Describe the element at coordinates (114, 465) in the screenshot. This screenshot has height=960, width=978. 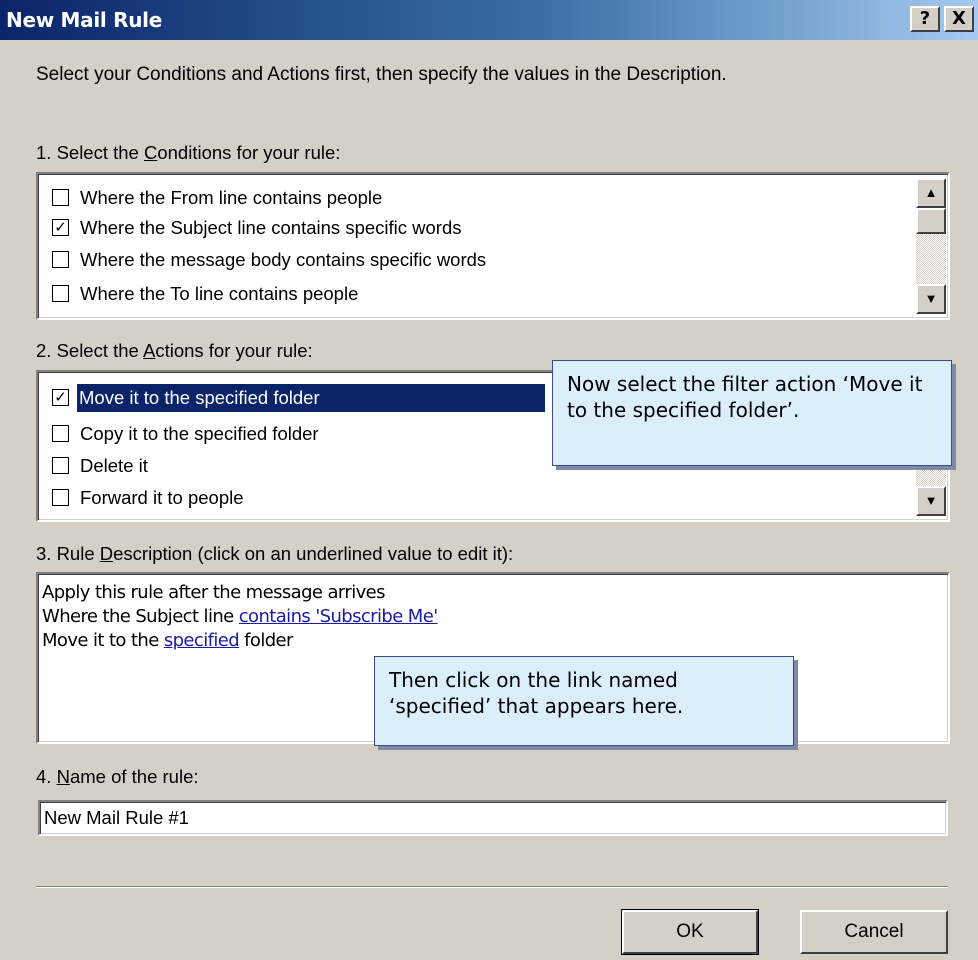
I see `action-label: Delete it` at that location.